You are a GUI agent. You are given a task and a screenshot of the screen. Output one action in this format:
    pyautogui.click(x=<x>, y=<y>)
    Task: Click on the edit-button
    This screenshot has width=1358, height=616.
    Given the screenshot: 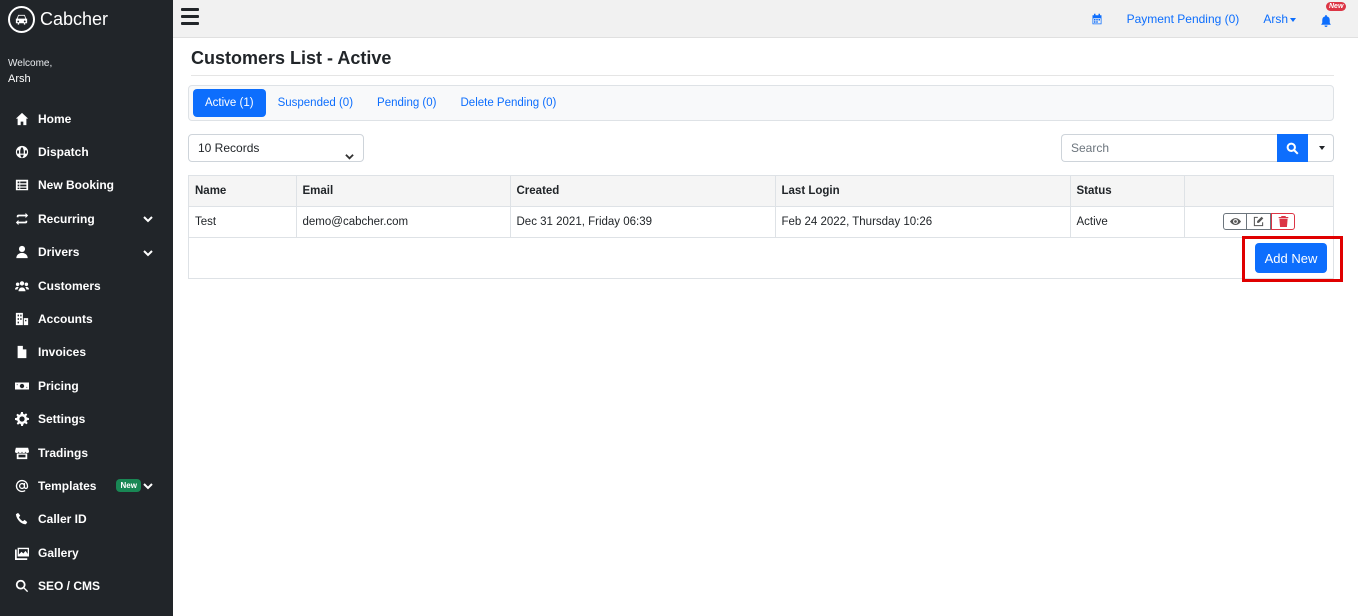 What is the action you would take?
    pyautogui.click(x=1259, y=221)
    